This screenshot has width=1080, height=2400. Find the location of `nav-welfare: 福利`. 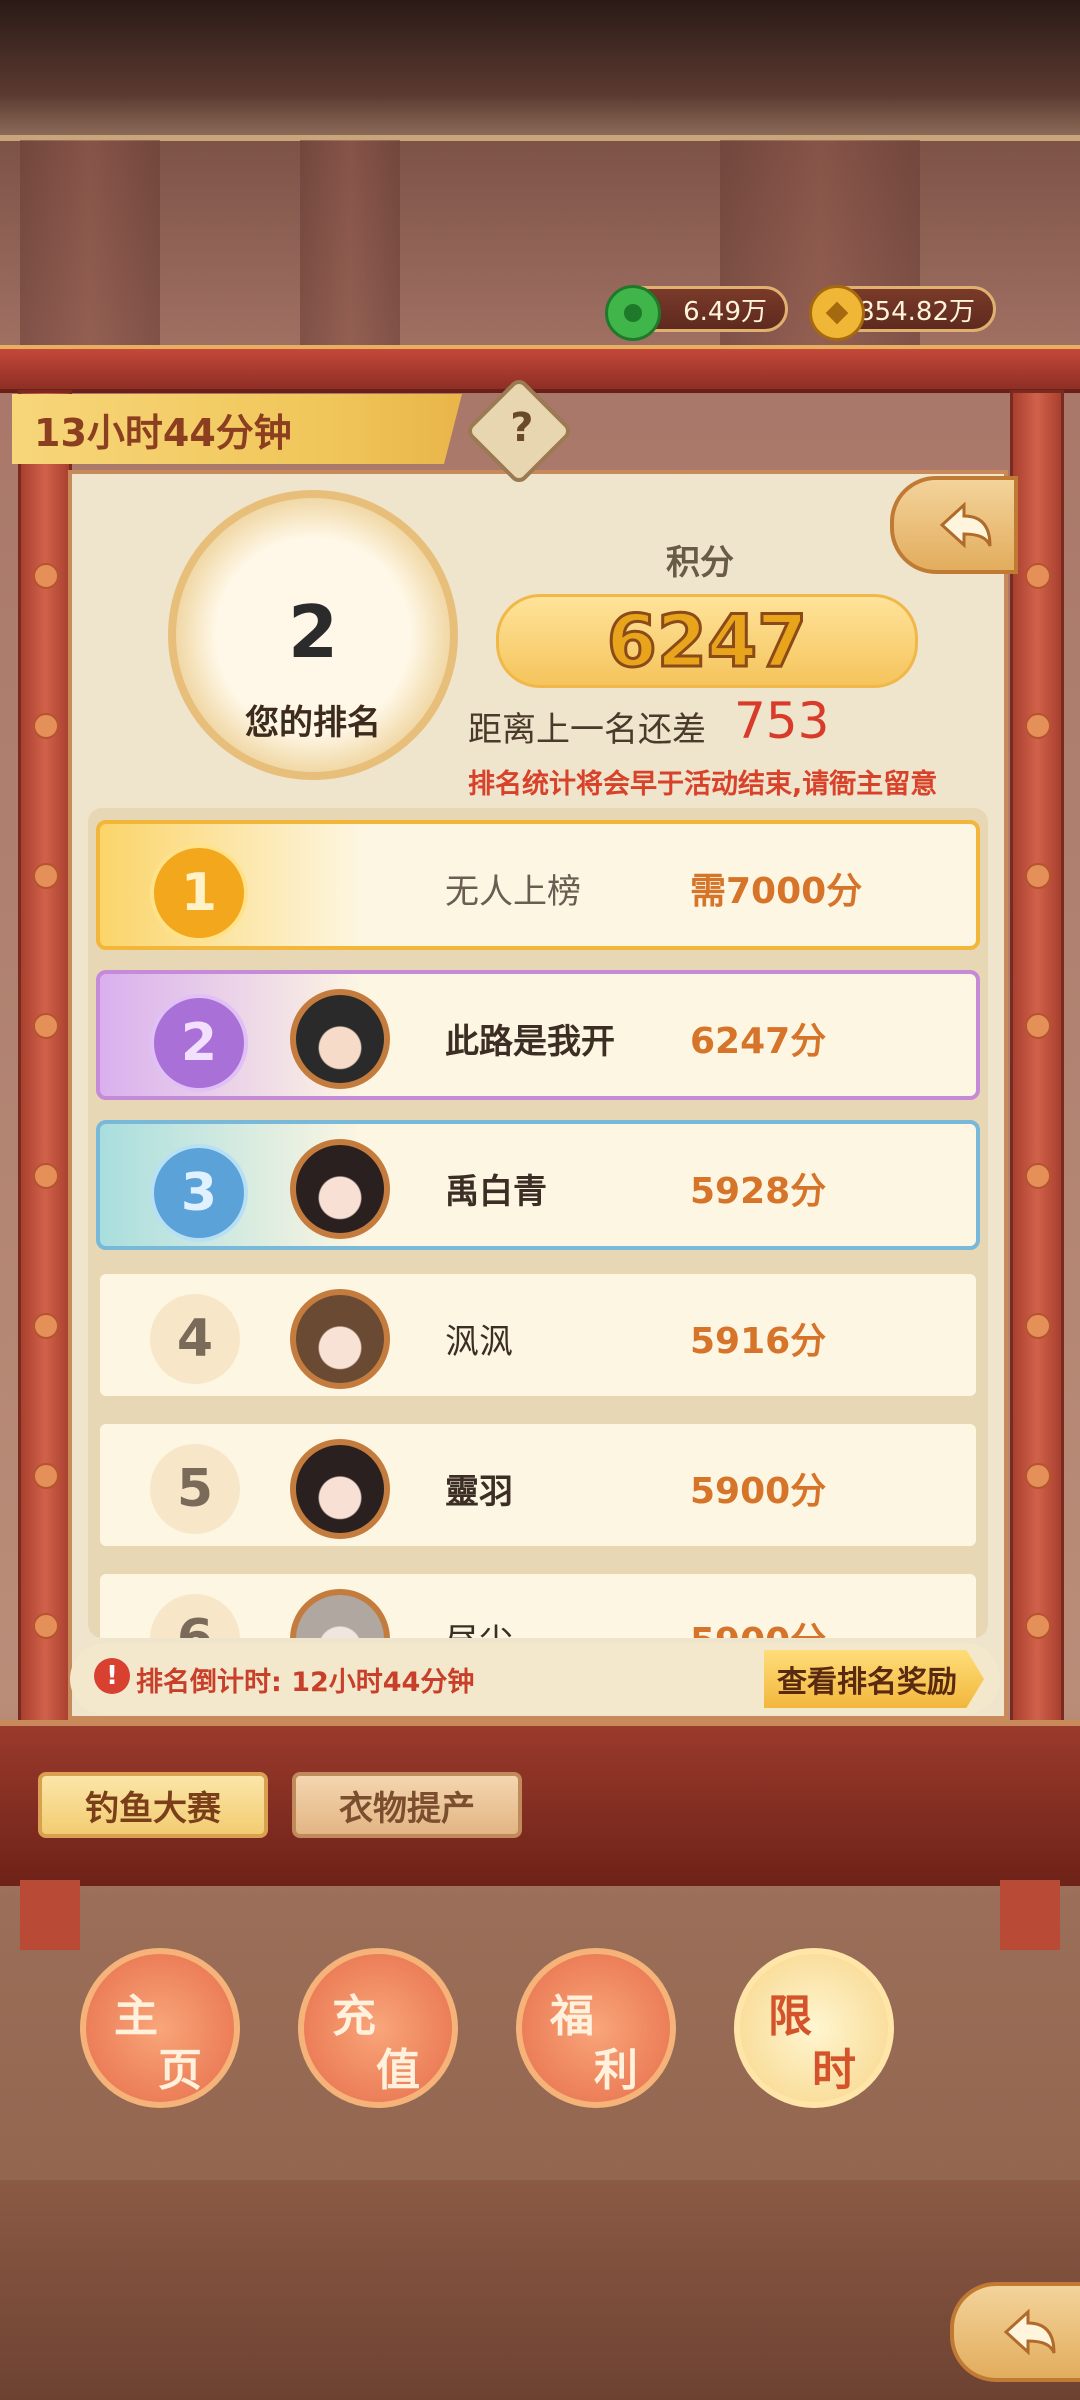

nav-welfare: 福利 is located at coordinates (596, 2028).